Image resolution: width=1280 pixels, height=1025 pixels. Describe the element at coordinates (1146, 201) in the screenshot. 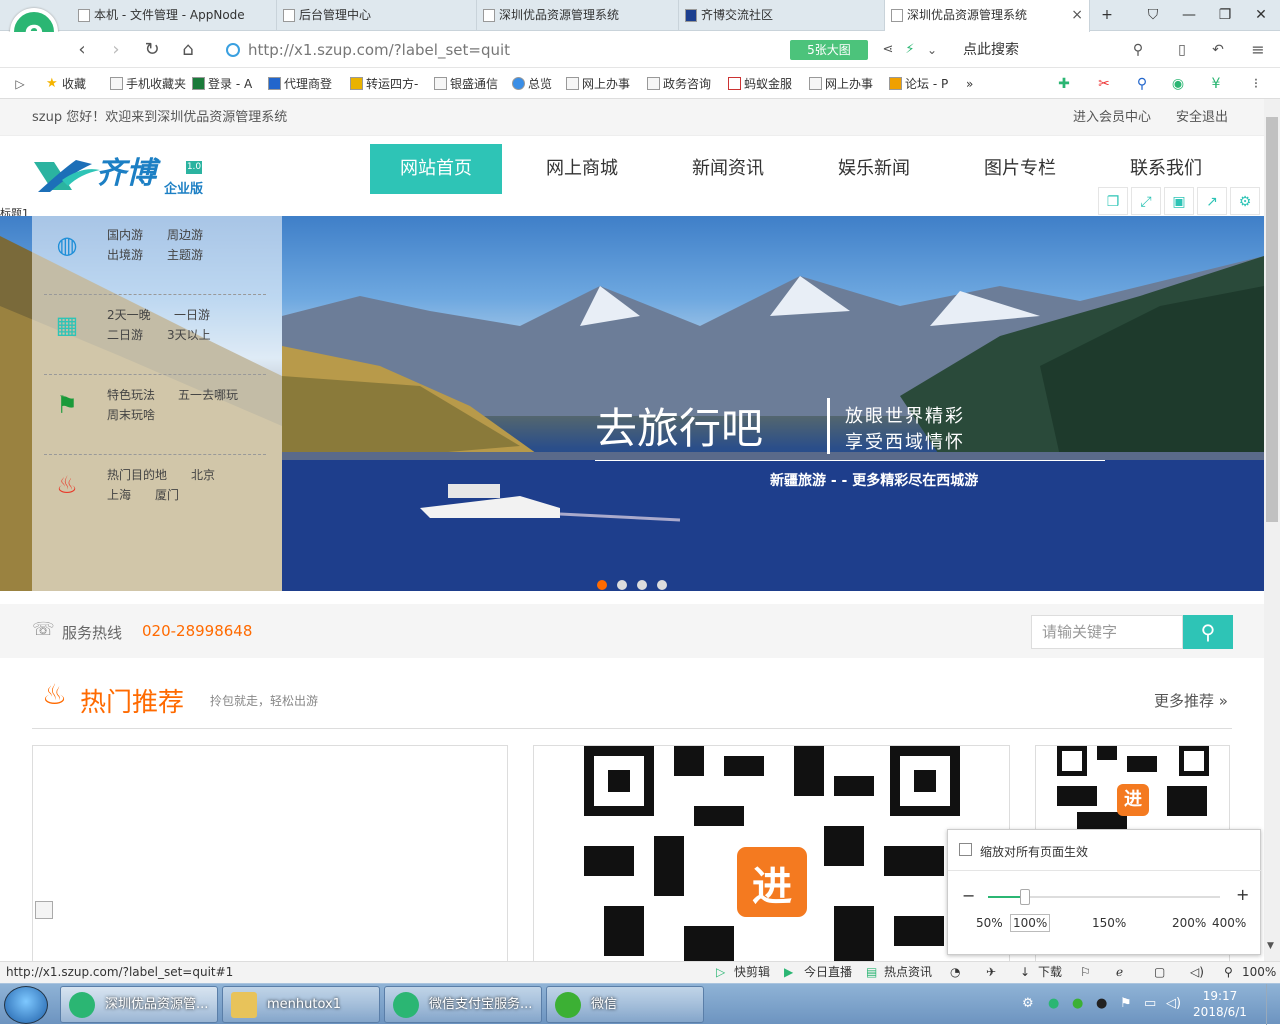

I see `expand-icon: ⤢` at that location.